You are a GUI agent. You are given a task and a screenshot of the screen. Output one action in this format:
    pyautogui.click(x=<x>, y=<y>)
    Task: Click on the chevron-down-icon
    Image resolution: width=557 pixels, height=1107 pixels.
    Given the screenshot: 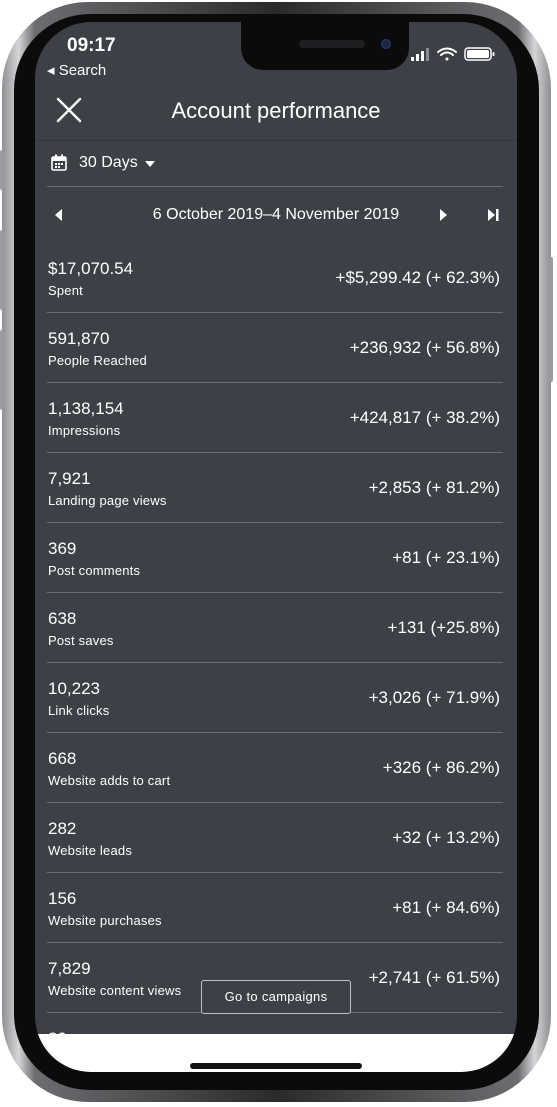 What is the action you would take?
    pyautogui.click(x=150, y=164)
    